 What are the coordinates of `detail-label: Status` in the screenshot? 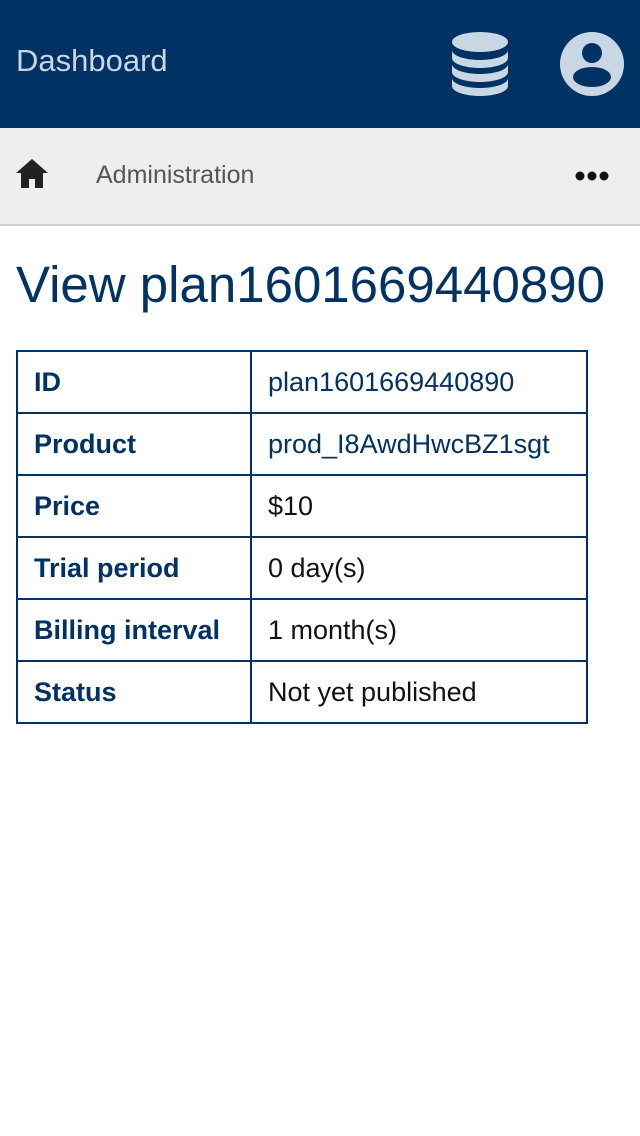 It's located at (134, 692).